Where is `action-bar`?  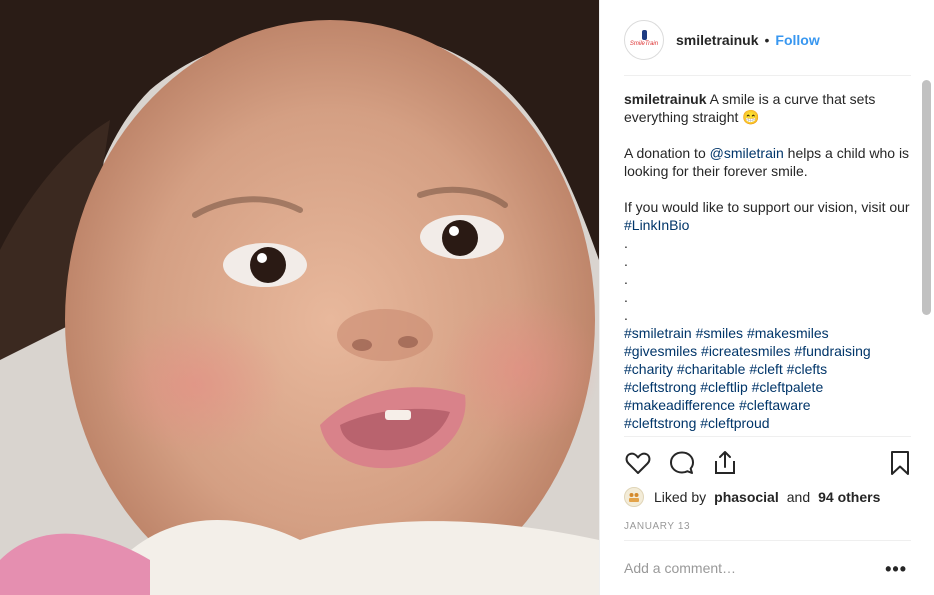 action-bar is located at coordinates (767, 462).